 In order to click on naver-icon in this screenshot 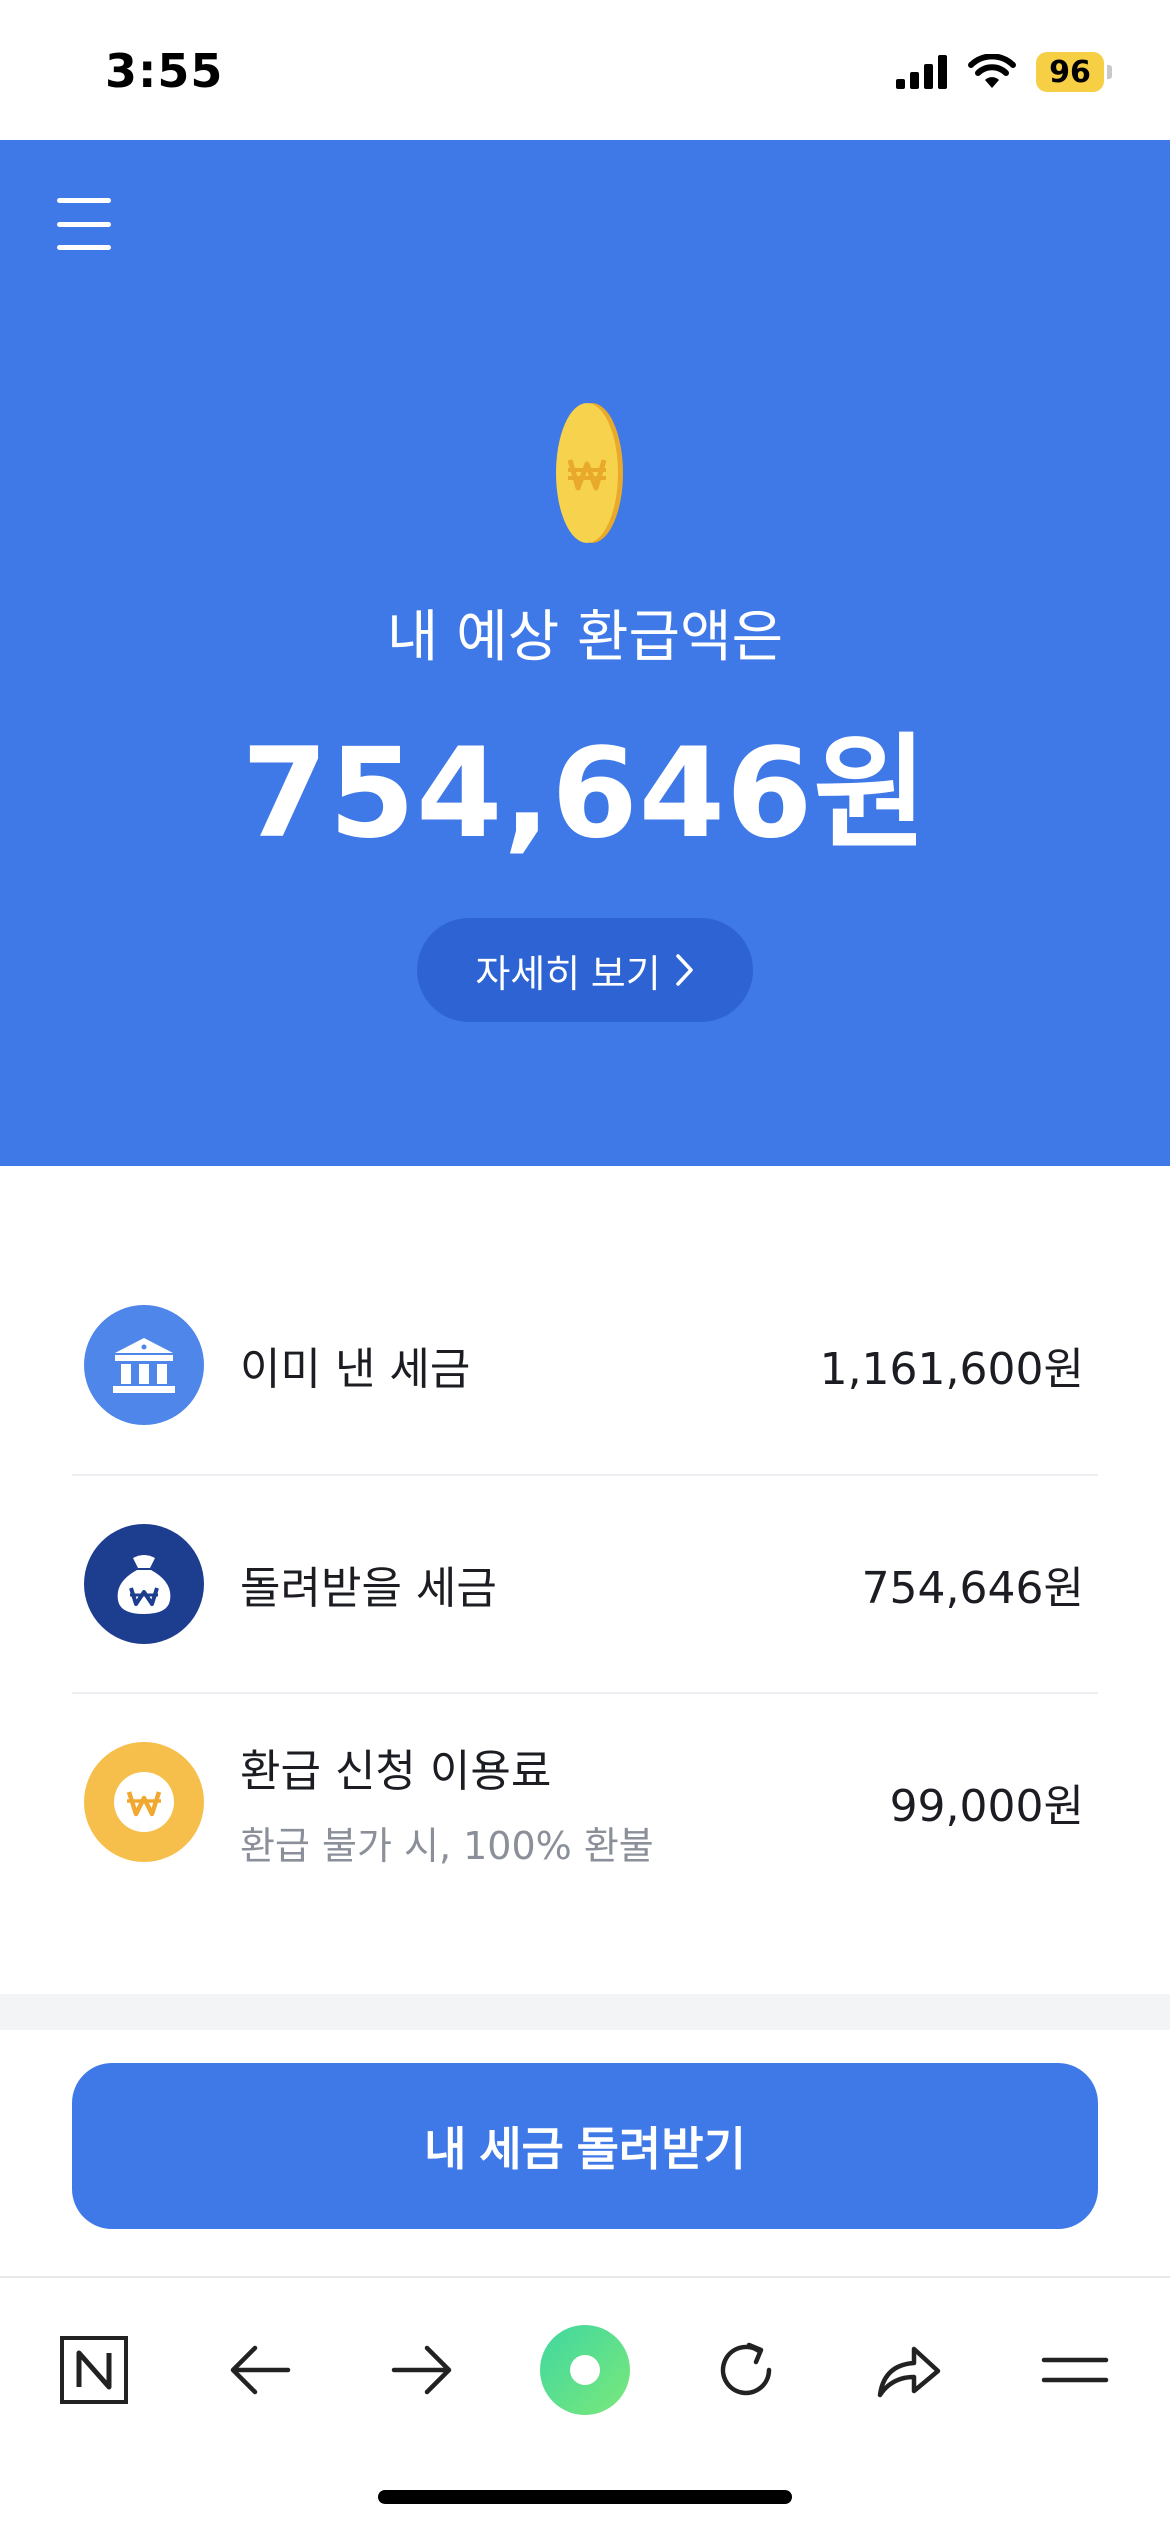, I will do `click(94, 2370)`.